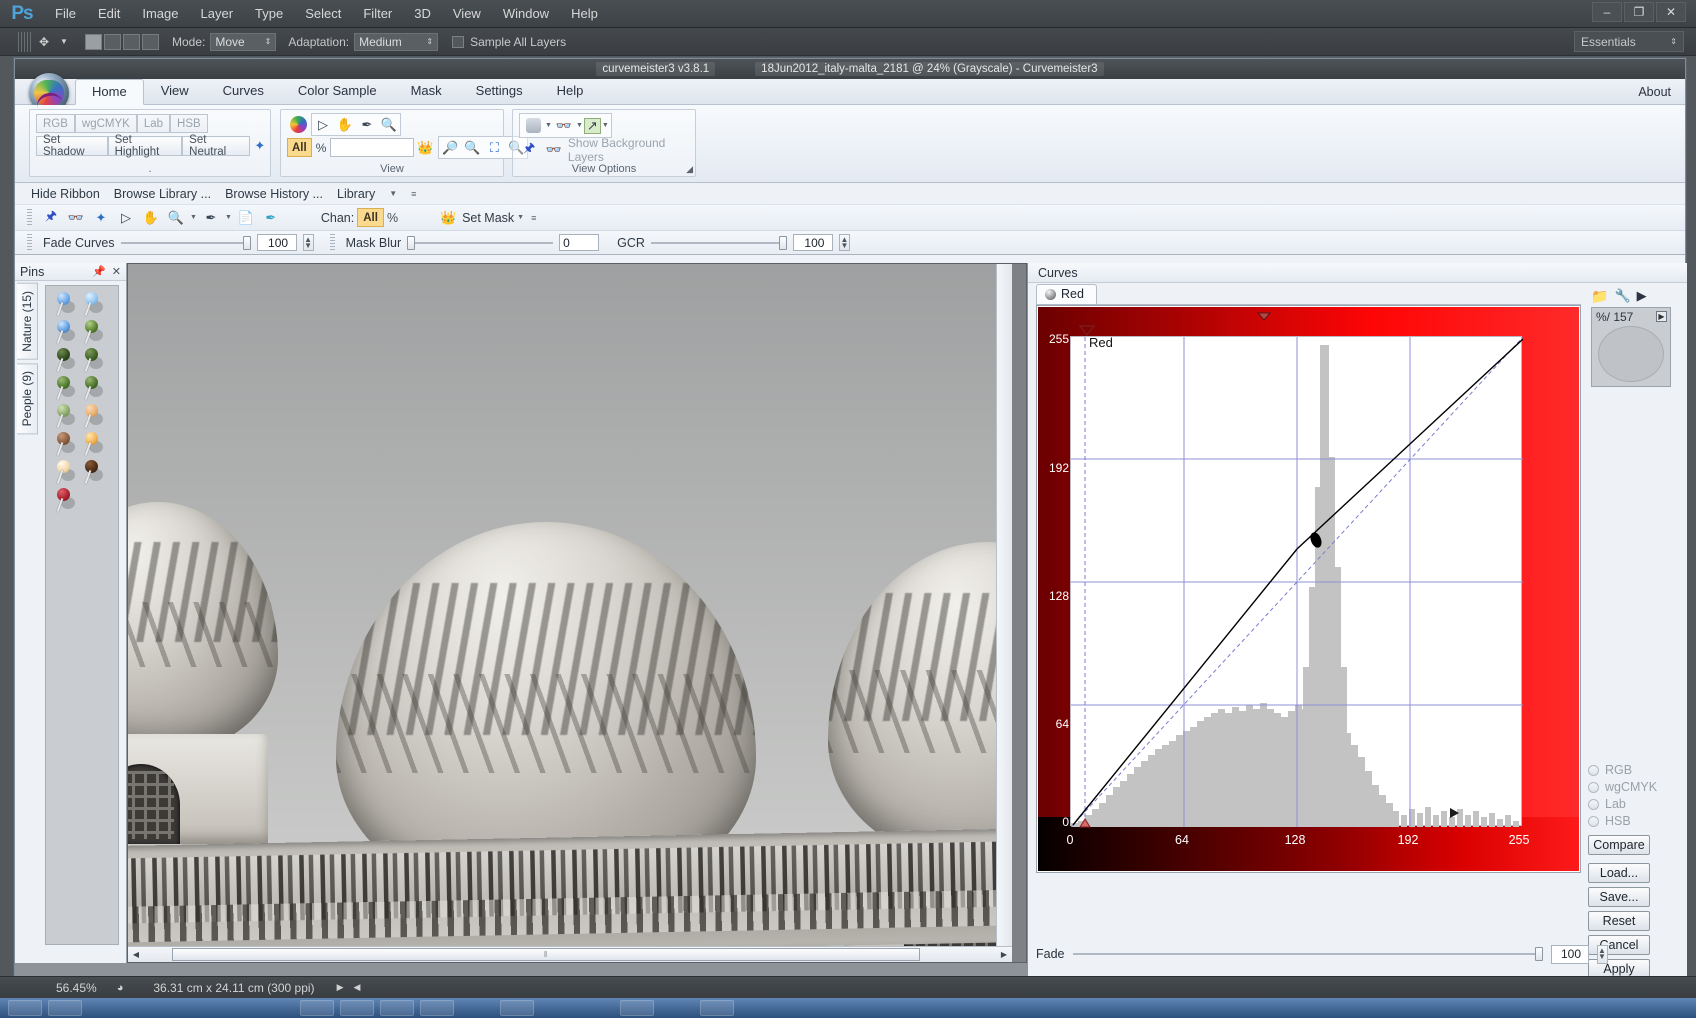  Describe the element at coordinates (1661, 316) in the screenshot. I see `preview-menu-icon: ▶` at that location.